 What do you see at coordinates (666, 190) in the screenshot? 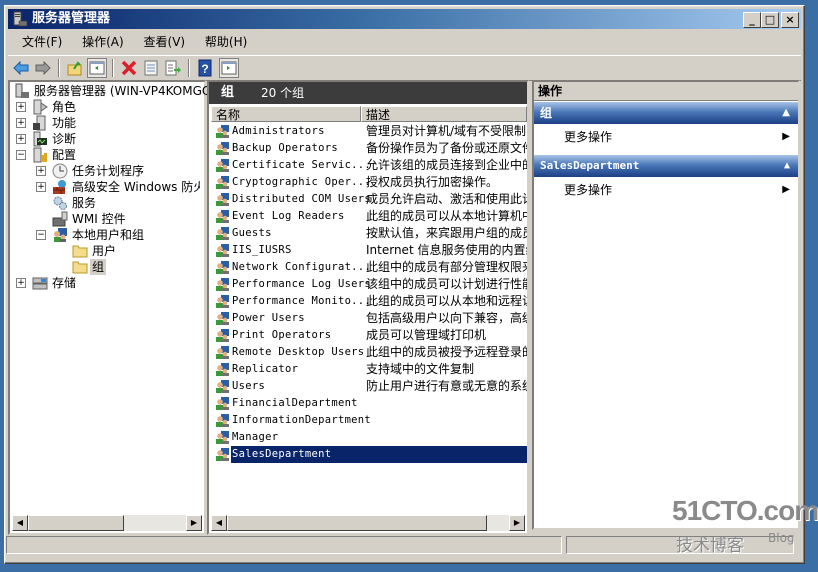
I see `more-actions-salesdepartment: 更多操作 ▶` at bounding box center [666, 190].